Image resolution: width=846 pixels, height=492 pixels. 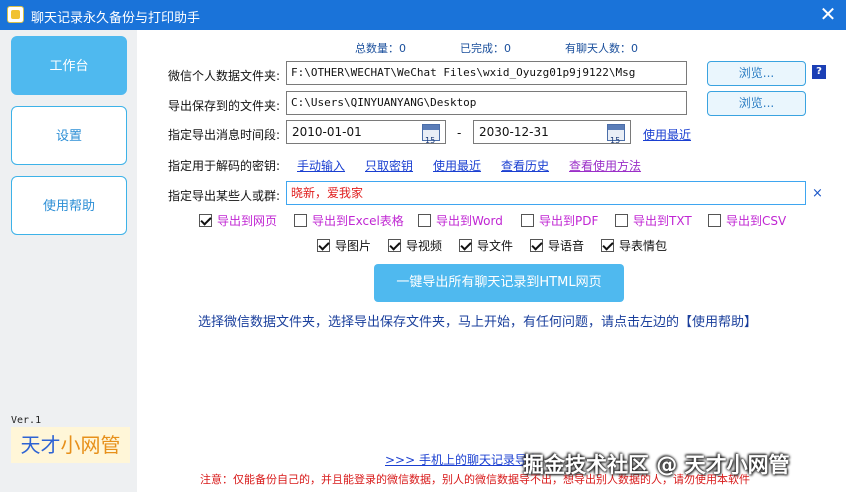 What do you see at coordinates (224, 135) in the screenshot?
I see `date-range-label: 指定导出消息时间段:` at bounding box center [224, 135].